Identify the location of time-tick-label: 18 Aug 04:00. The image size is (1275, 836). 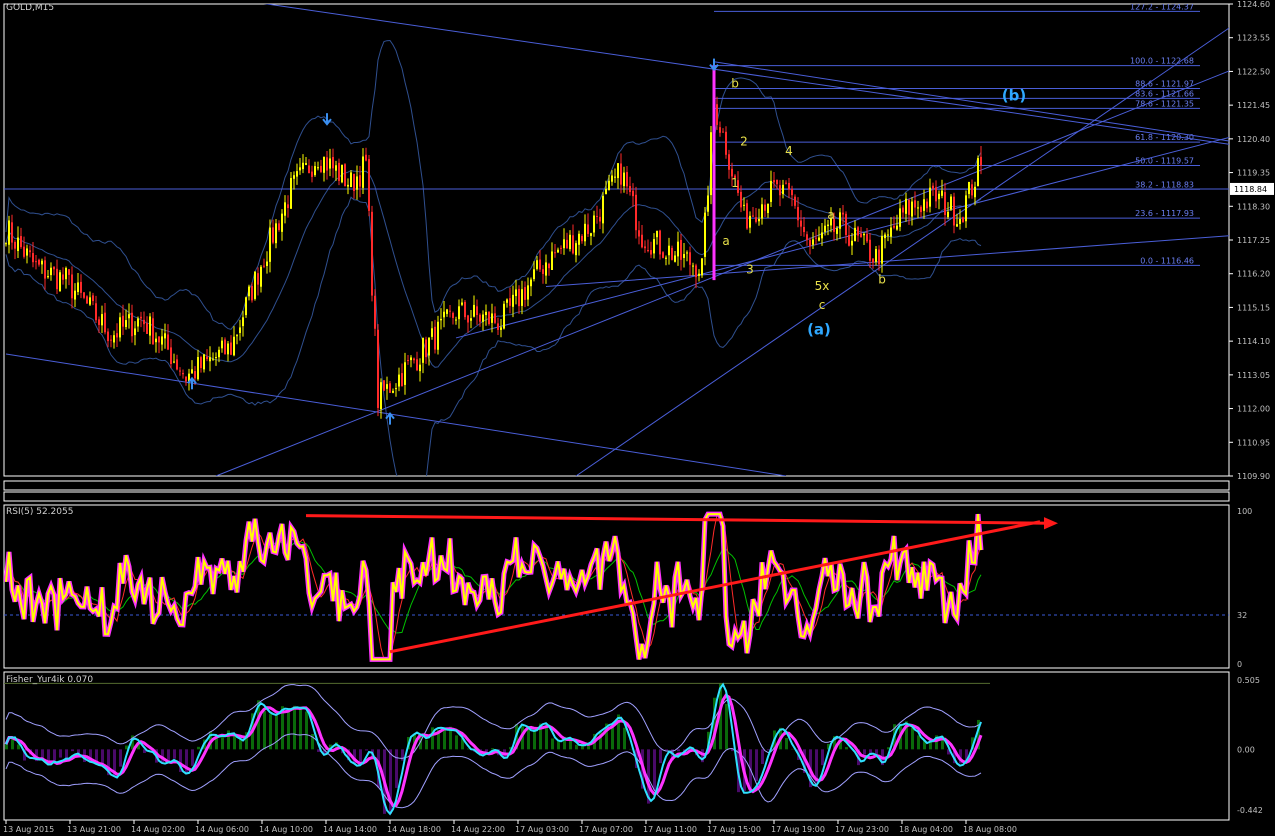
(926, 829).